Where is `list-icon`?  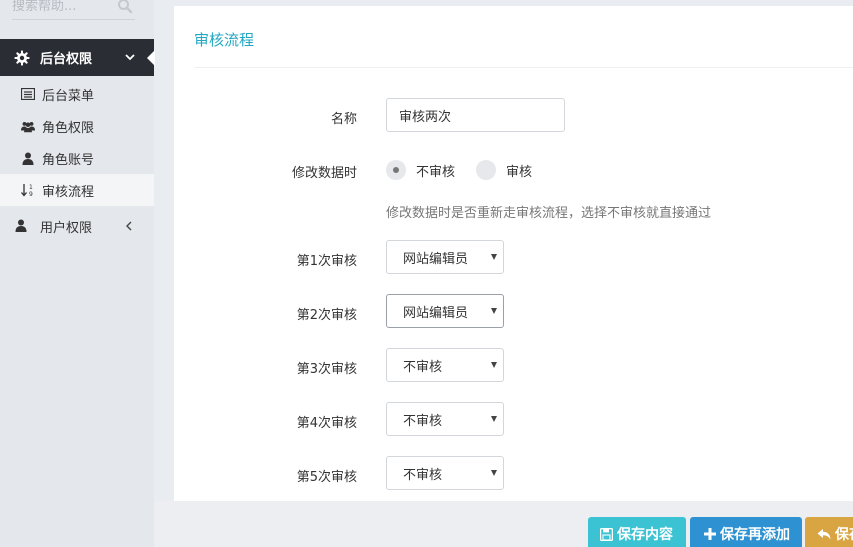
list-icon is located at coordinates (28, 94).